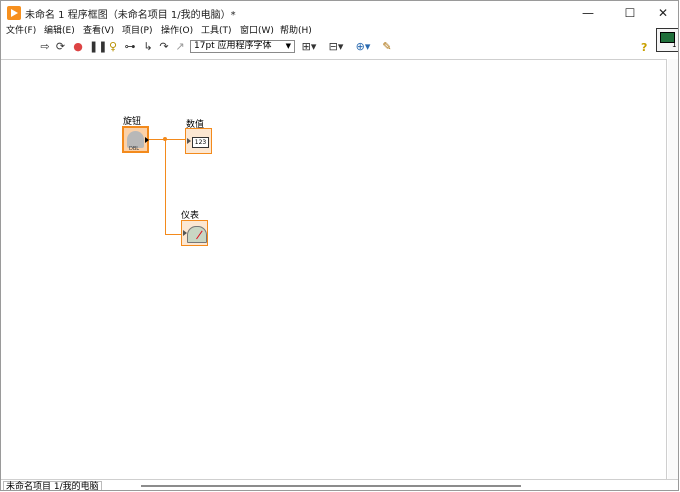 This screenshot has height=492, width=680. What do you see at coordinates (673, 269) in the screenshot?
I see `vertical-scrollbar` at bounding box center [673, 269].